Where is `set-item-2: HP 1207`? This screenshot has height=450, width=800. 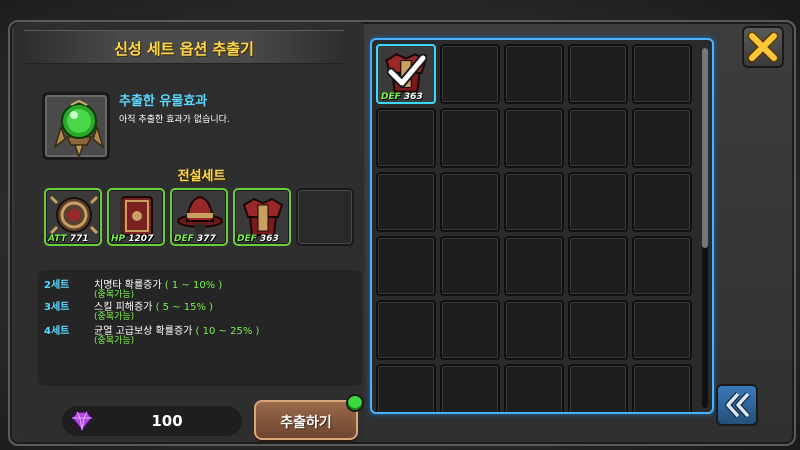
set-item-2: HP 1207 is located at coordinates (136, 217).